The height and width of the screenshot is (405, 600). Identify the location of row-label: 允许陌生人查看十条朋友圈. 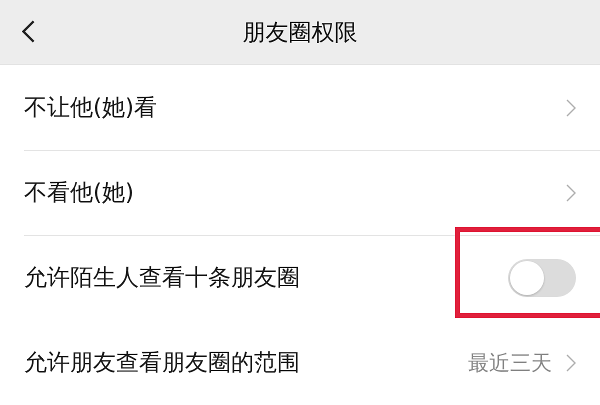
(162, 278).